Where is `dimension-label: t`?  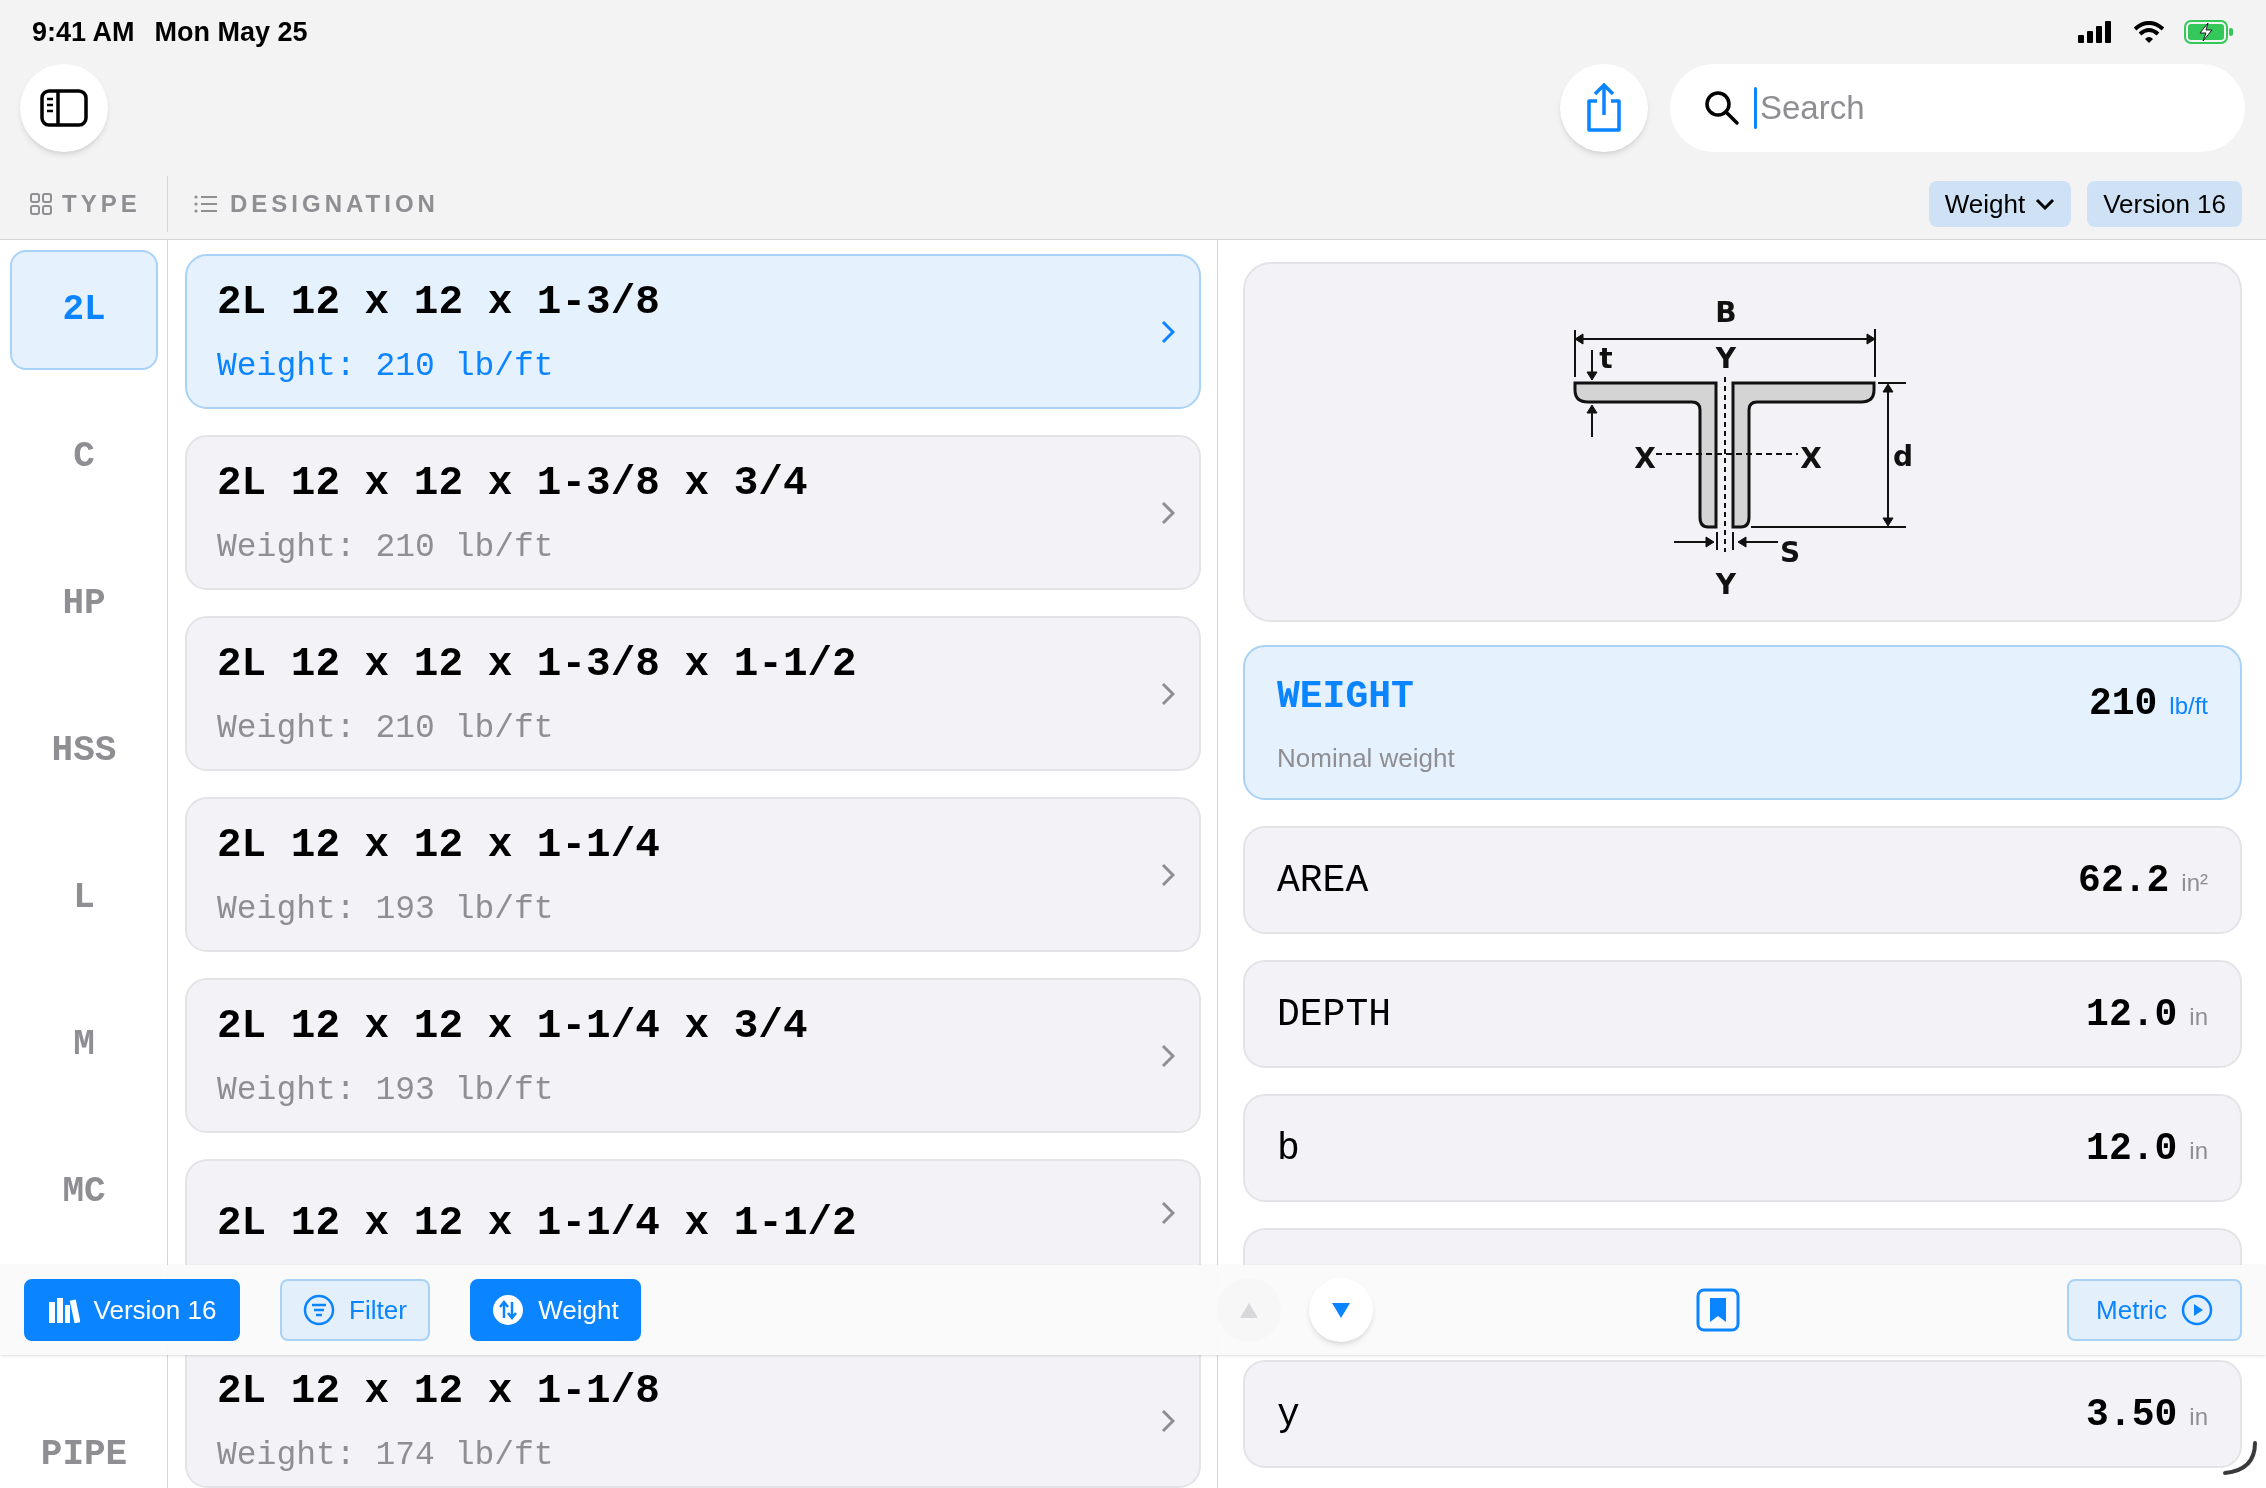 dimension-label: t is located at coordinates (1605, 358).